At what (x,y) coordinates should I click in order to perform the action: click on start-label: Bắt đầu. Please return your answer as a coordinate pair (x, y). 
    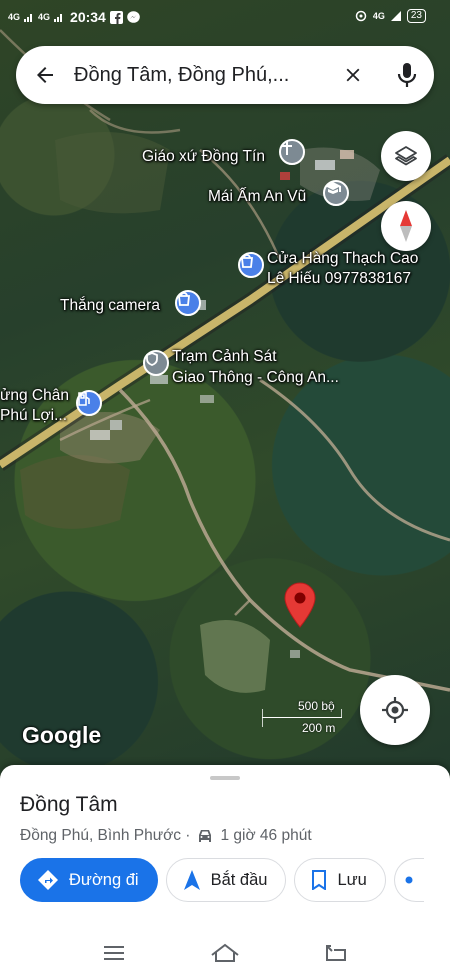
    Looking at the image, I should click on (239, 879).